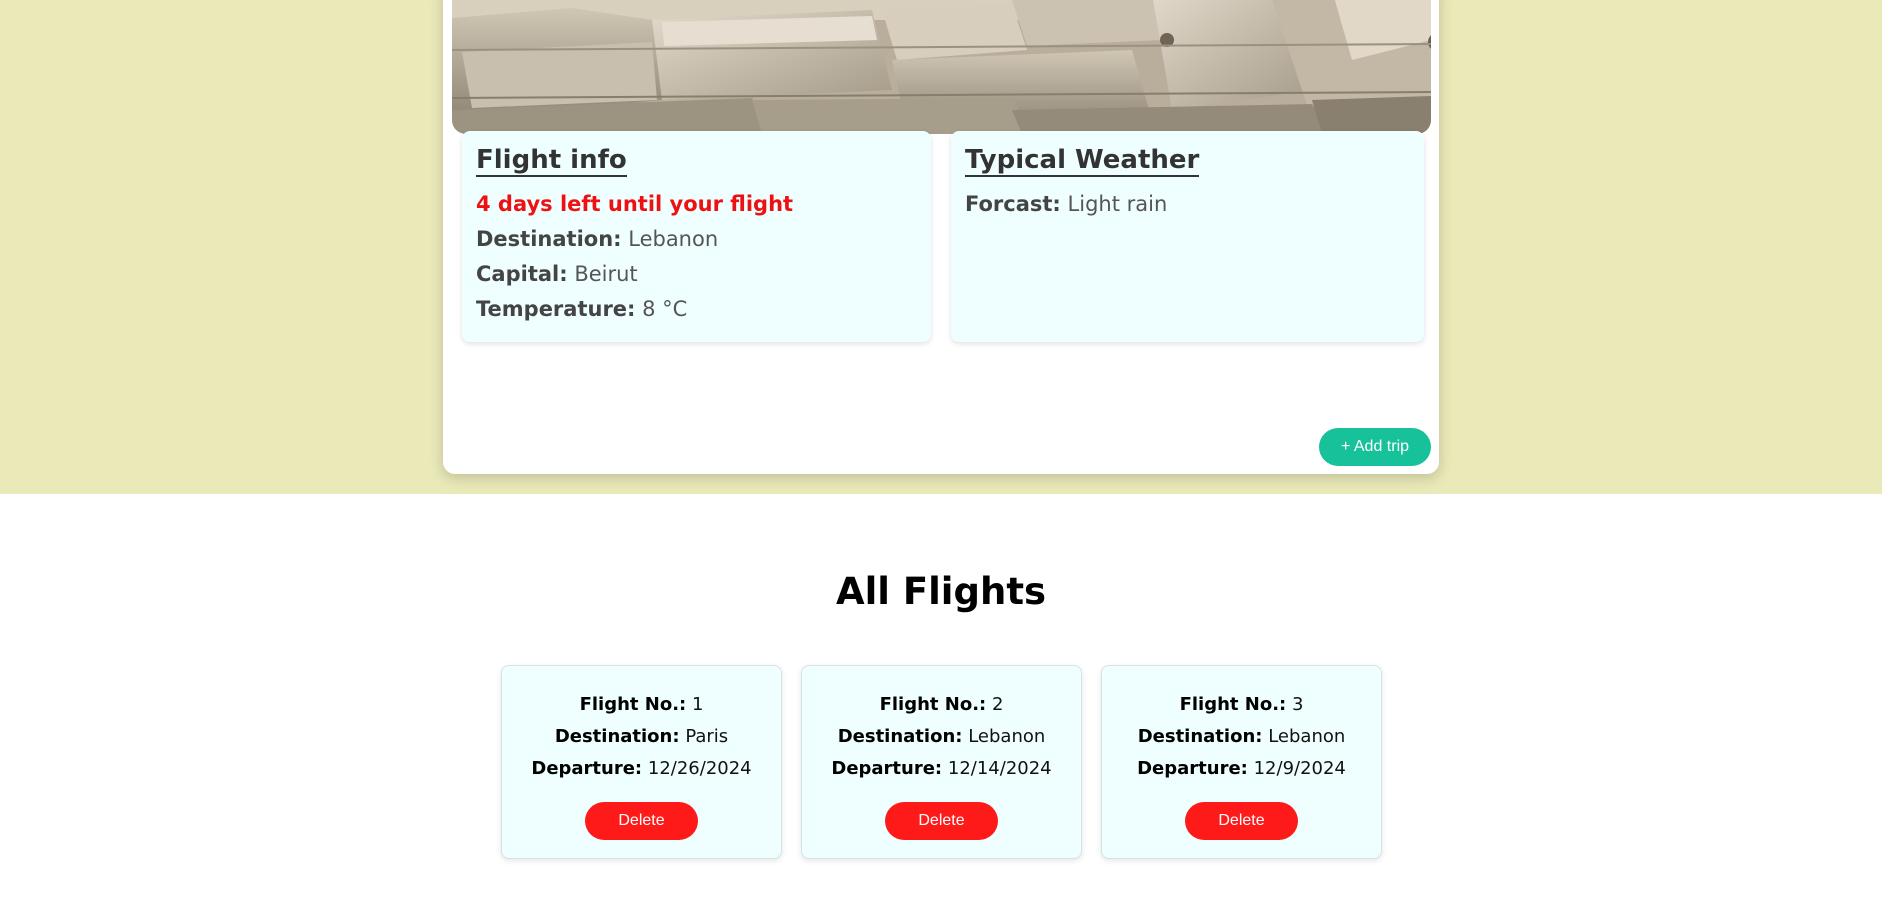  I want to click on flight-number-value: 1, so click(697, 704).